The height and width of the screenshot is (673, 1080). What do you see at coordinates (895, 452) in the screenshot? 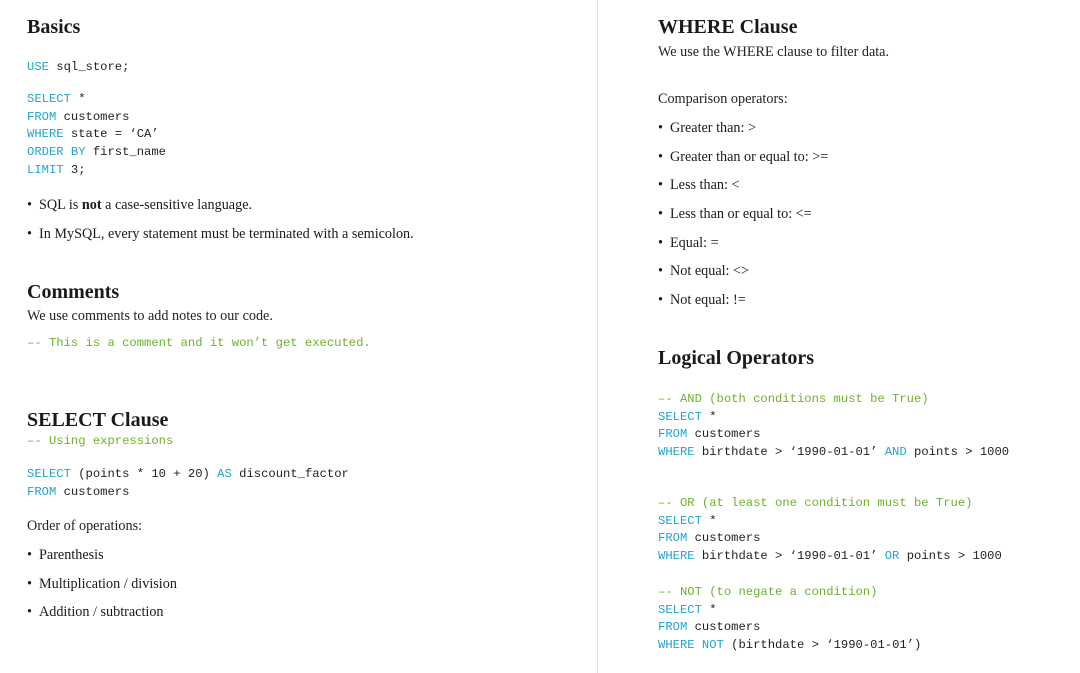
I see `and-keyword: AND` at bounding box center [895, 452].